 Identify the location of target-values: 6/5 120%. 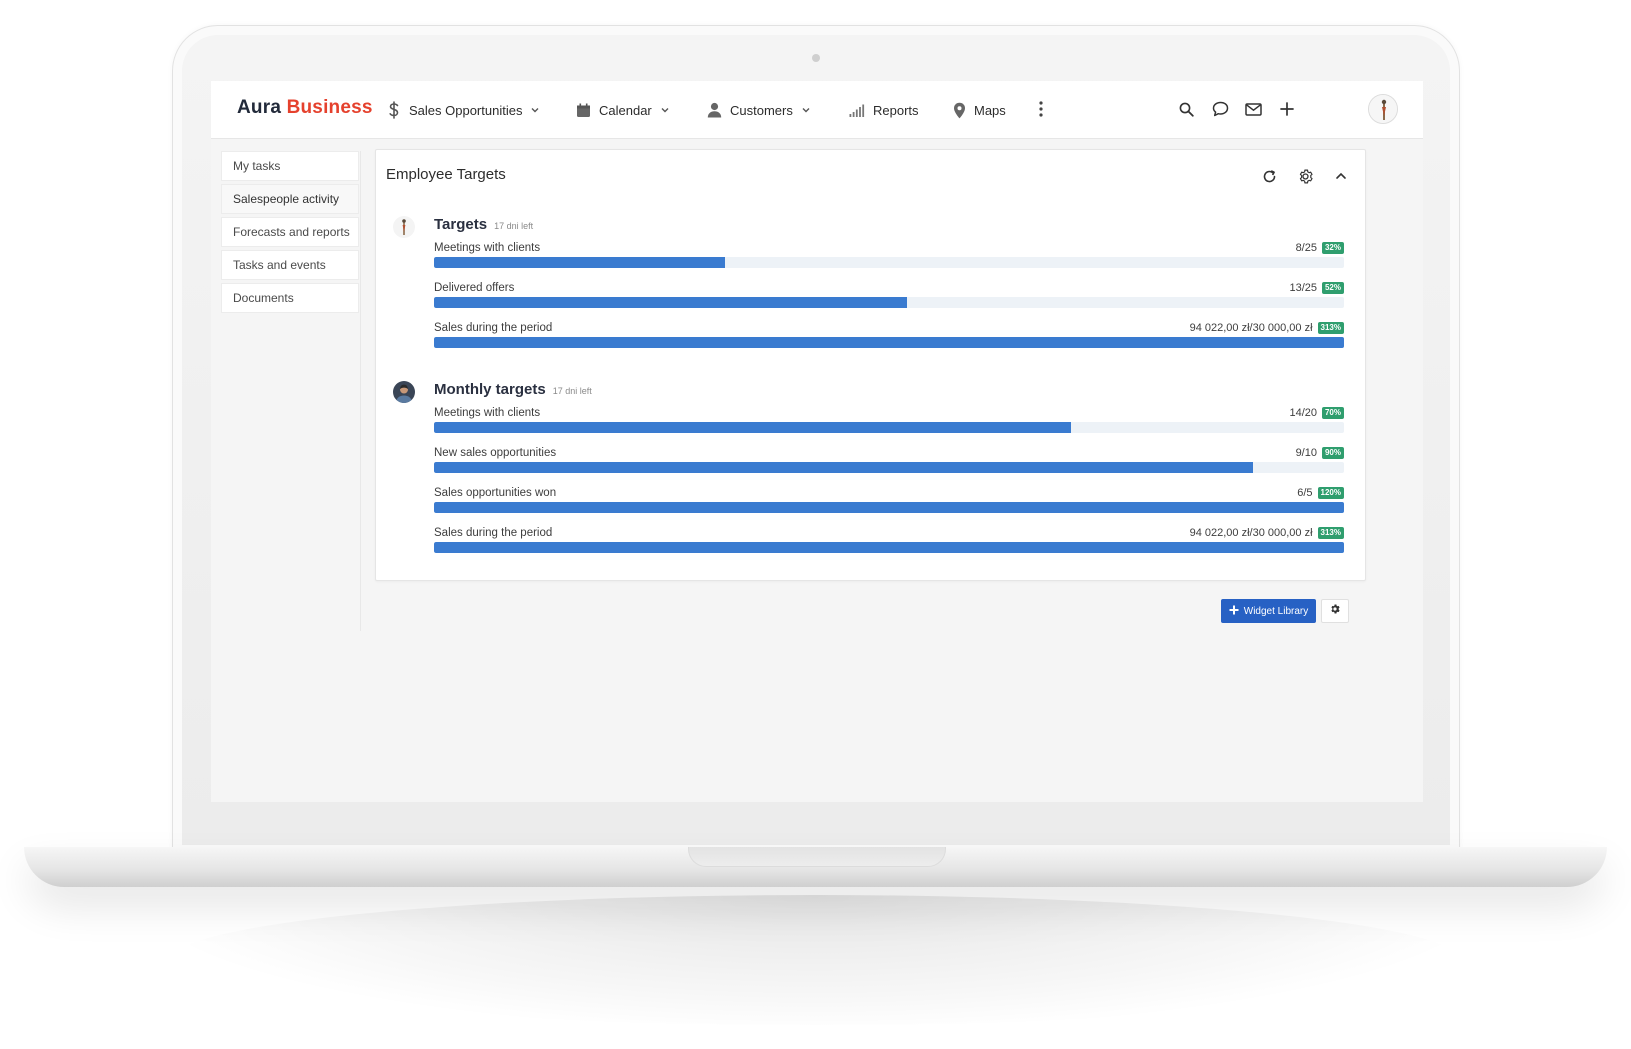
(1320, 493).